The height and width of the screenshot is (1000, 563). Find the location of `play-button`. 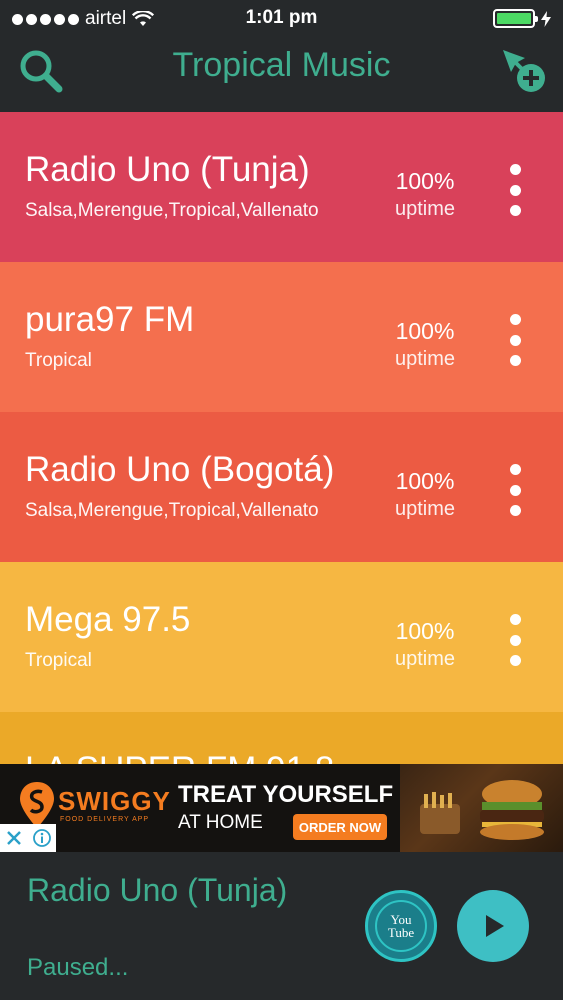

play-button is located at coordinates (493, 926).